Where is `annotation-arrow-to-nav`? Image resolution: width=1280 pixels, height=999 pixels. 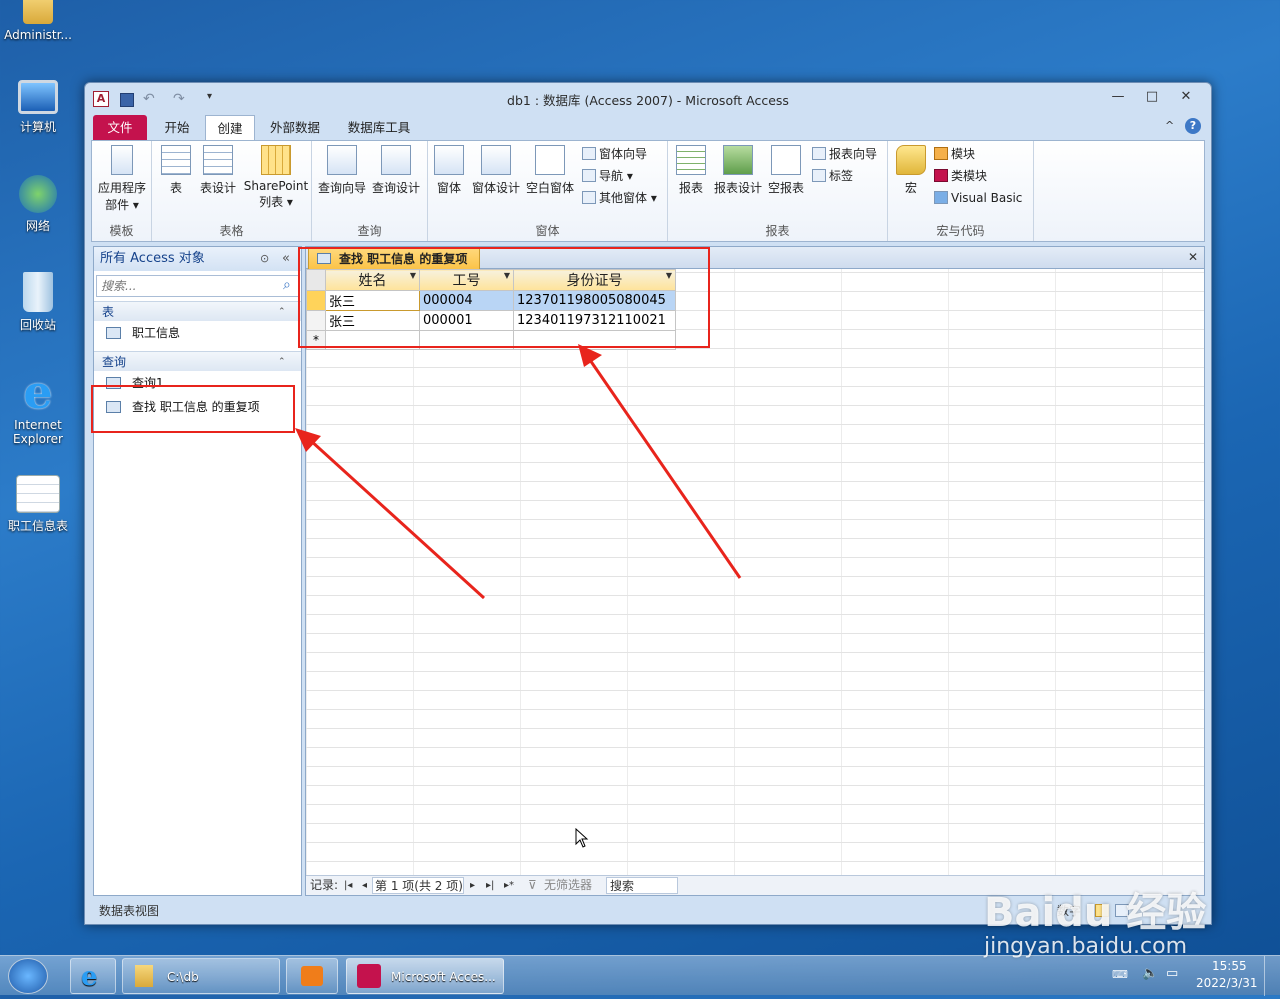 annotation-arrow-to-nav is located at coordinates (397, 519).